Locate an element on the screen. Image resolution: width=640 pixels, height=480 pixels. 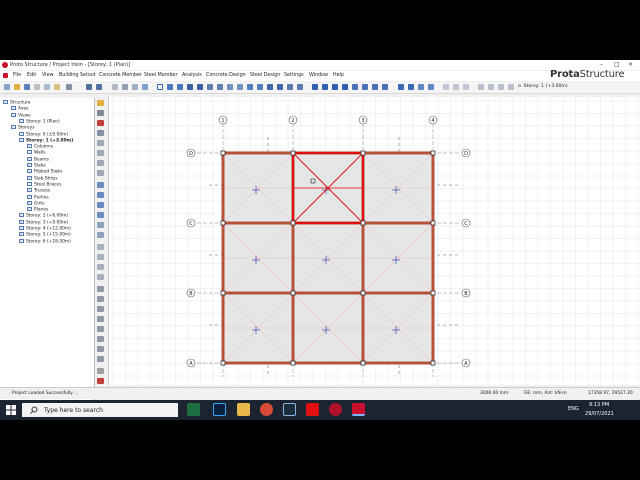
storey-down-icon is located at coordinates (491, 87).